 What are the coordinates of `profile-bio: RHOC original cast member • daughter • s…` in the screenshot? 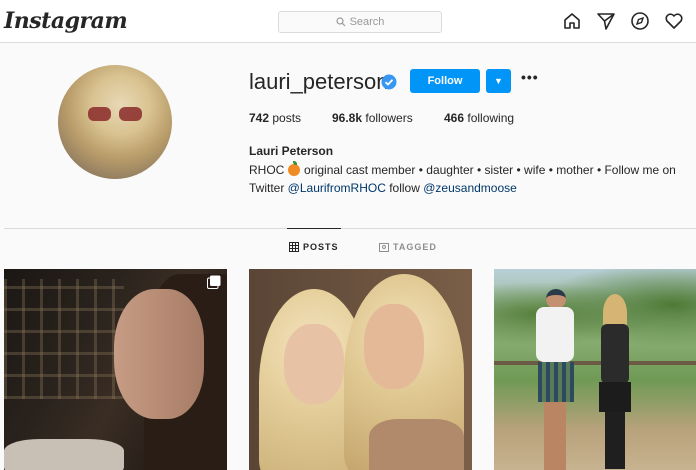 It's located at (471, 179).